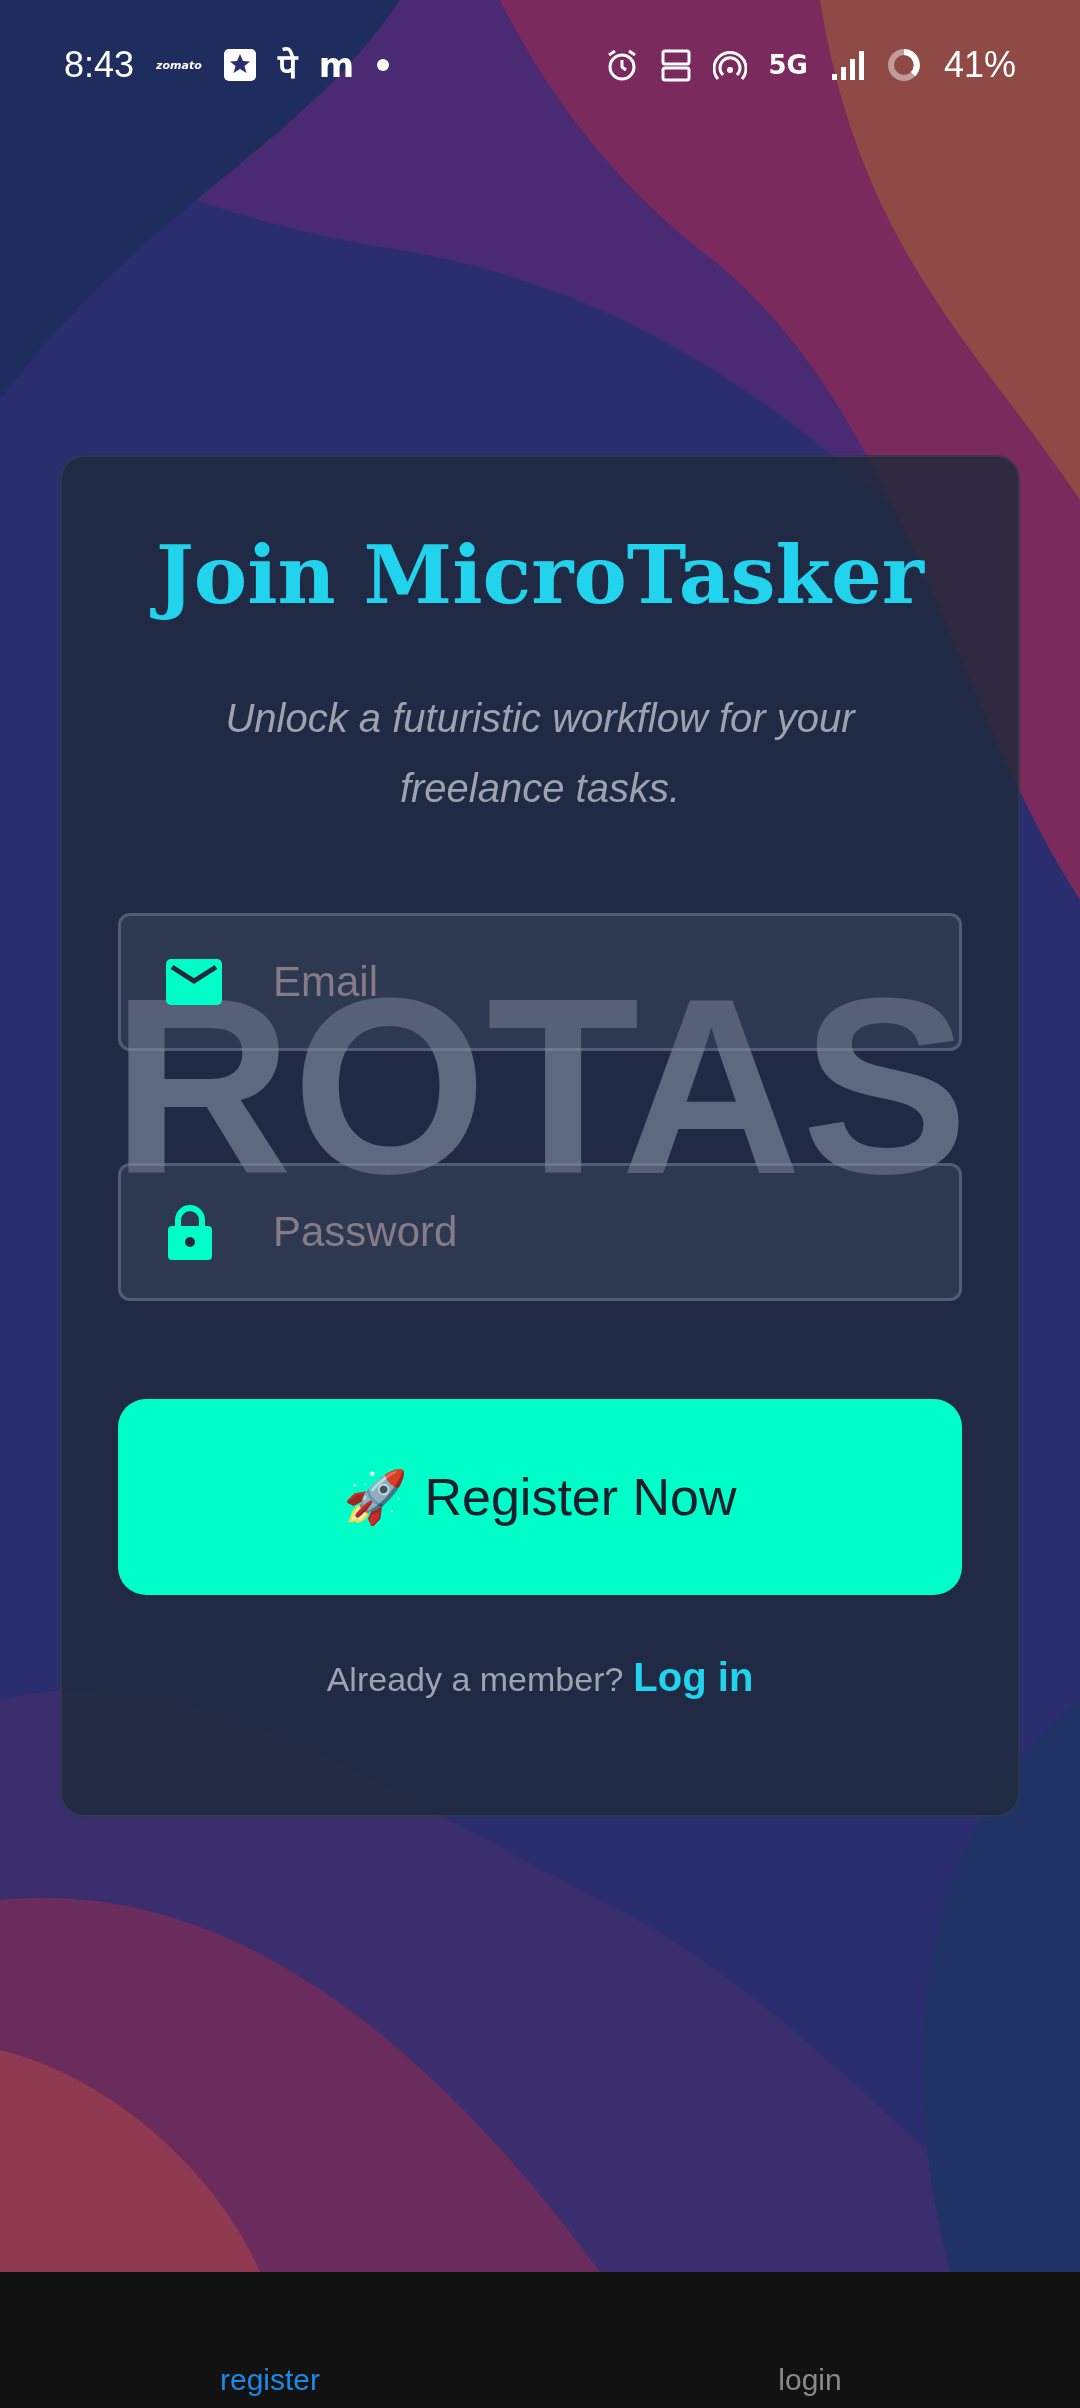 This screenshot has width=1080, height=2408. I want to click on bottom-tab: register, so click(270, 2380).